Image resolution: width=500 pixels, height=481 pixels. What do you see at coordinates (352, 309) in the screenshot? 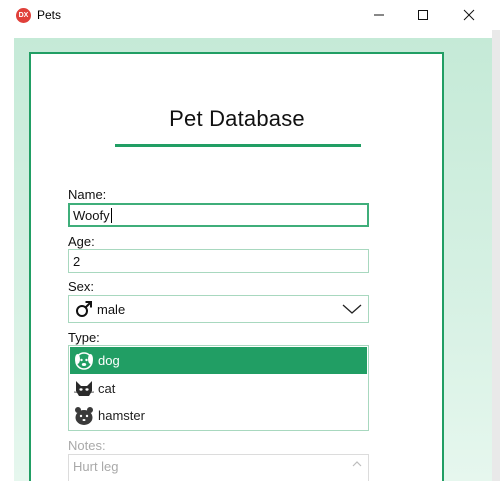
I see `chevron-down-icon` at bounding box center [352, 309].